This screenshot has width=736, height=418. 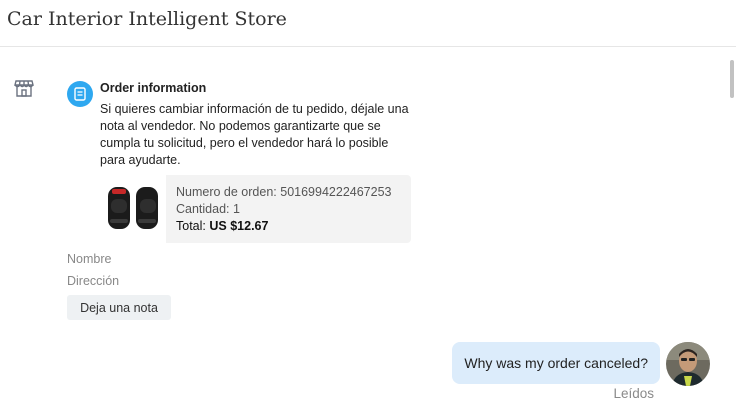 I want to click on quantity-row: Cantidad: 1, so click(x=283, y=209).